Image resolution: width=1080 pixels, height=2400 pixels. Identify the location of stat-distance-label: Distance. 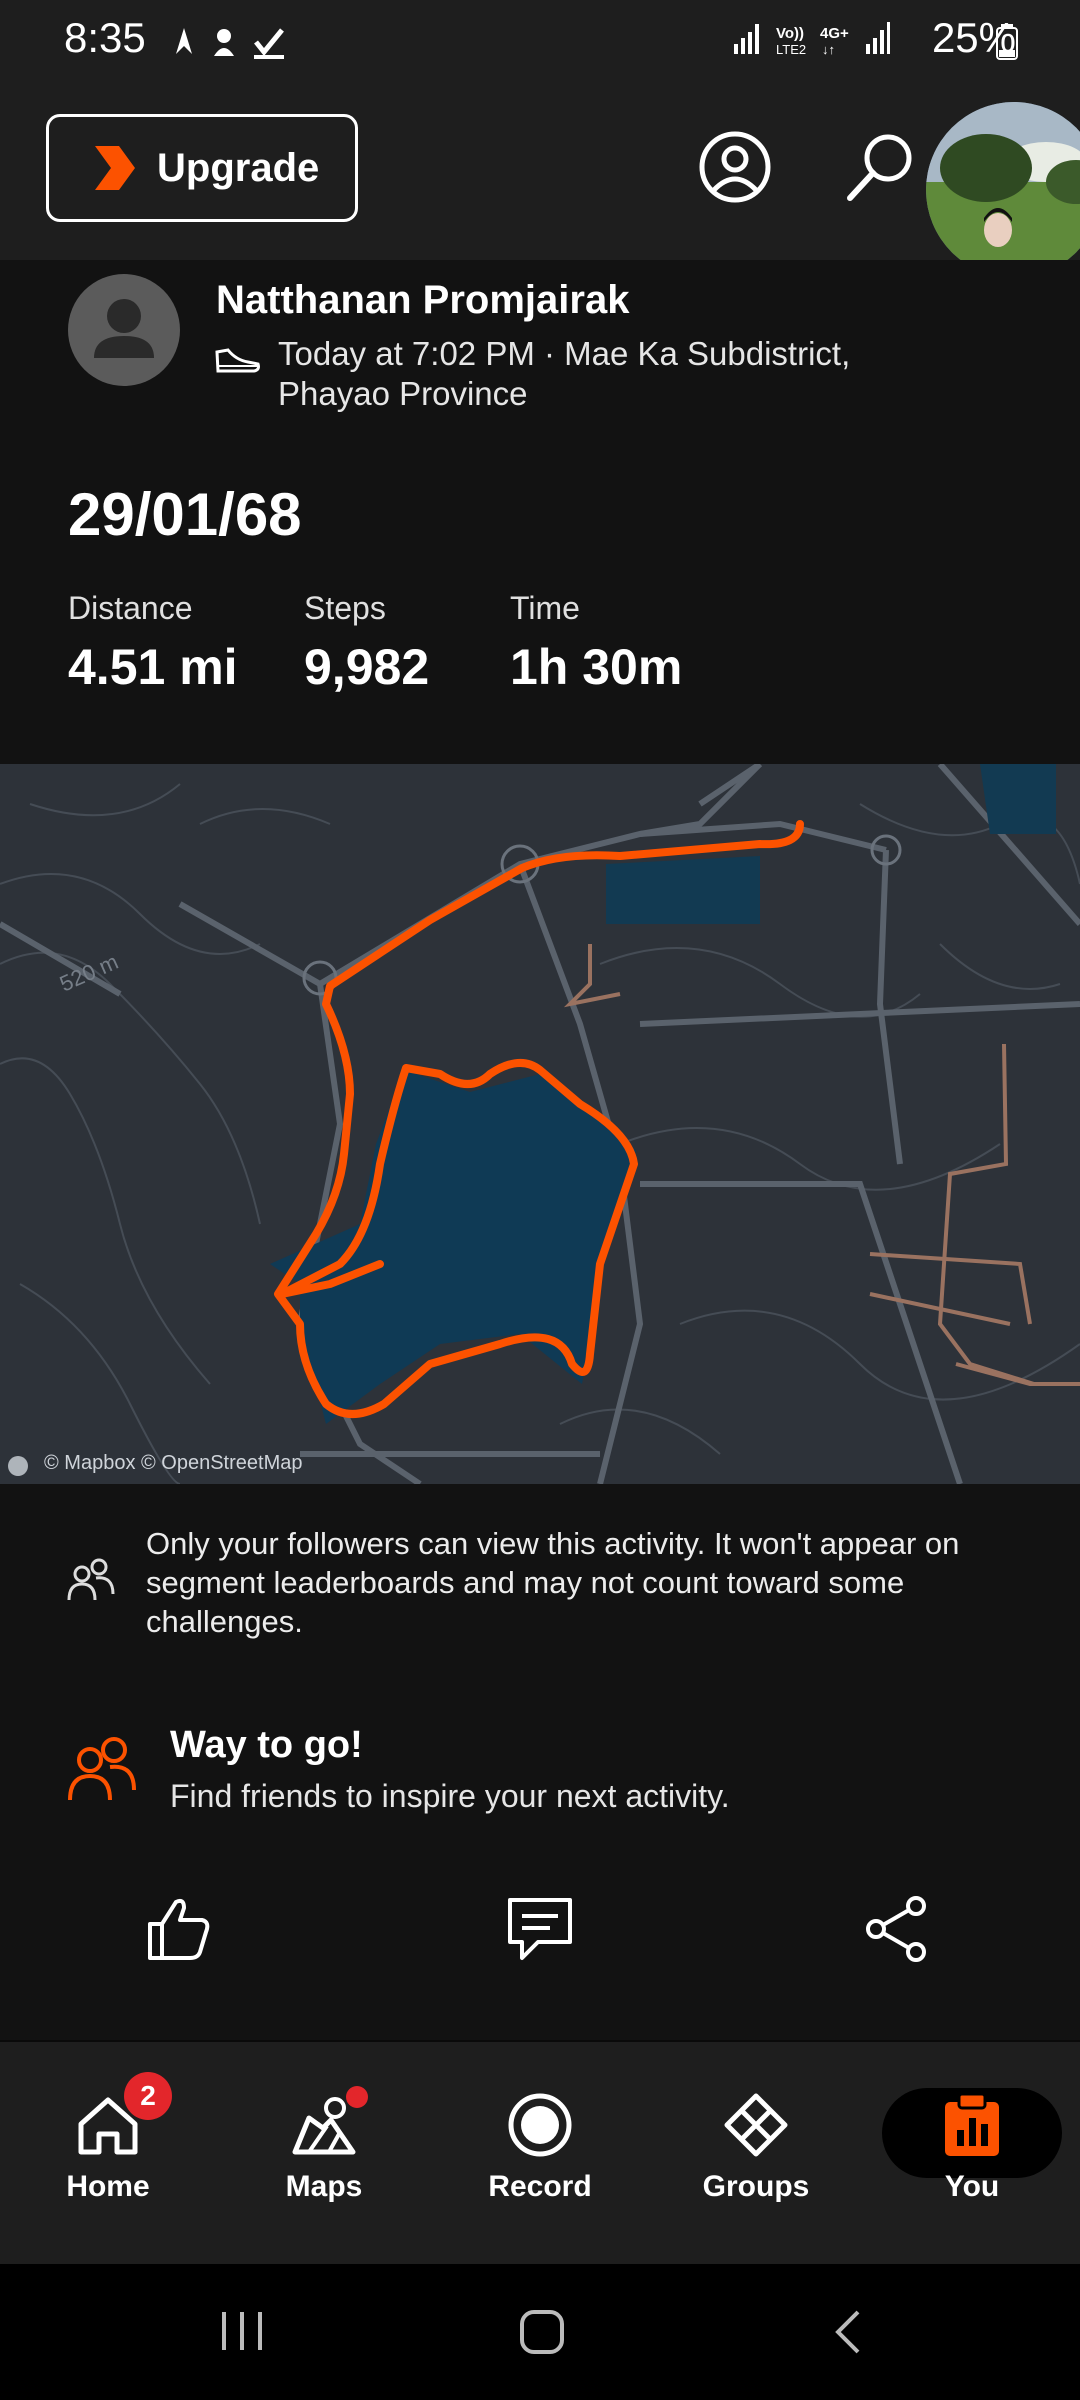
(130, 608).